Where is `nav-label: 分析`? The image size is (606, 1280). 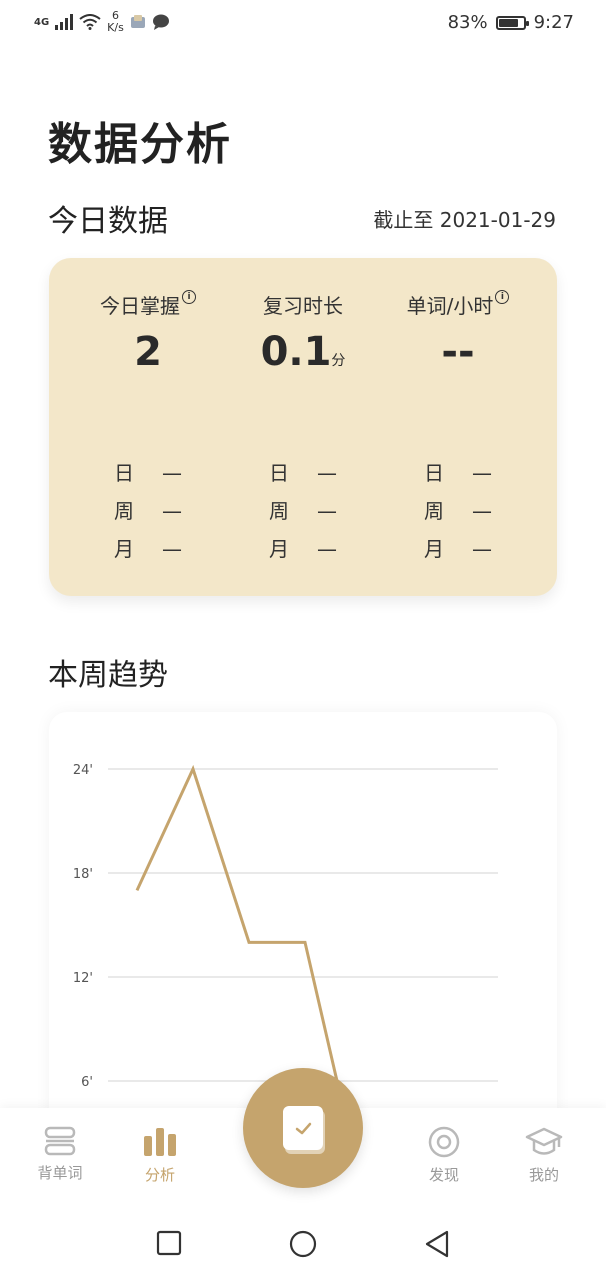 nav-label: 分析 is located at coordinates (159, 1175).